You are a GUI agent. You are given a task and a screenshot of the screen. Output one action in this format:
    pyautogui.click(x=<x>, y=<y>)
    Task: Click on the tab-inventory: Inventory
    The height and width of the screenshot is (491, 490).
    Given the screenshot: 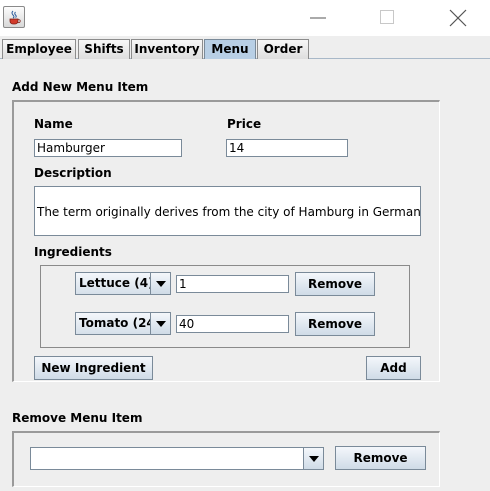 What is the action you would take?
    pyautogui.click(x=167, y=49)
    